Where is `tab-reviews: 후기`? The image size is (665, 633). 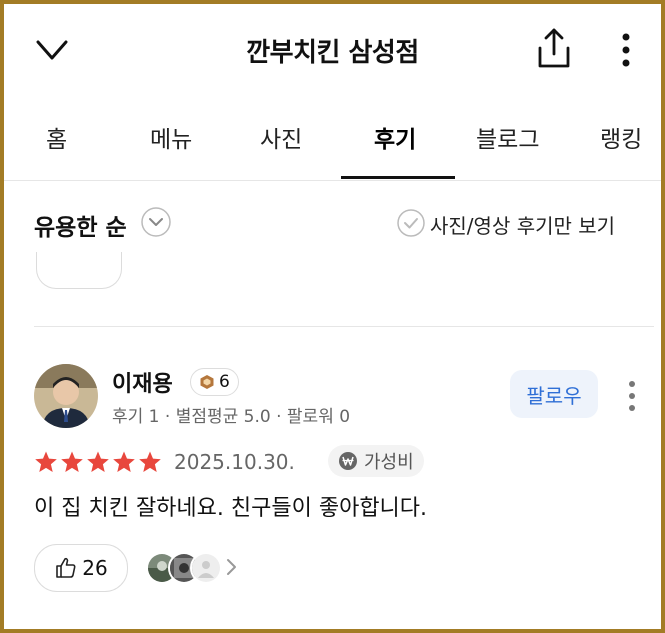 tab-reviews: 후기 is located at coordinates (395, 137).